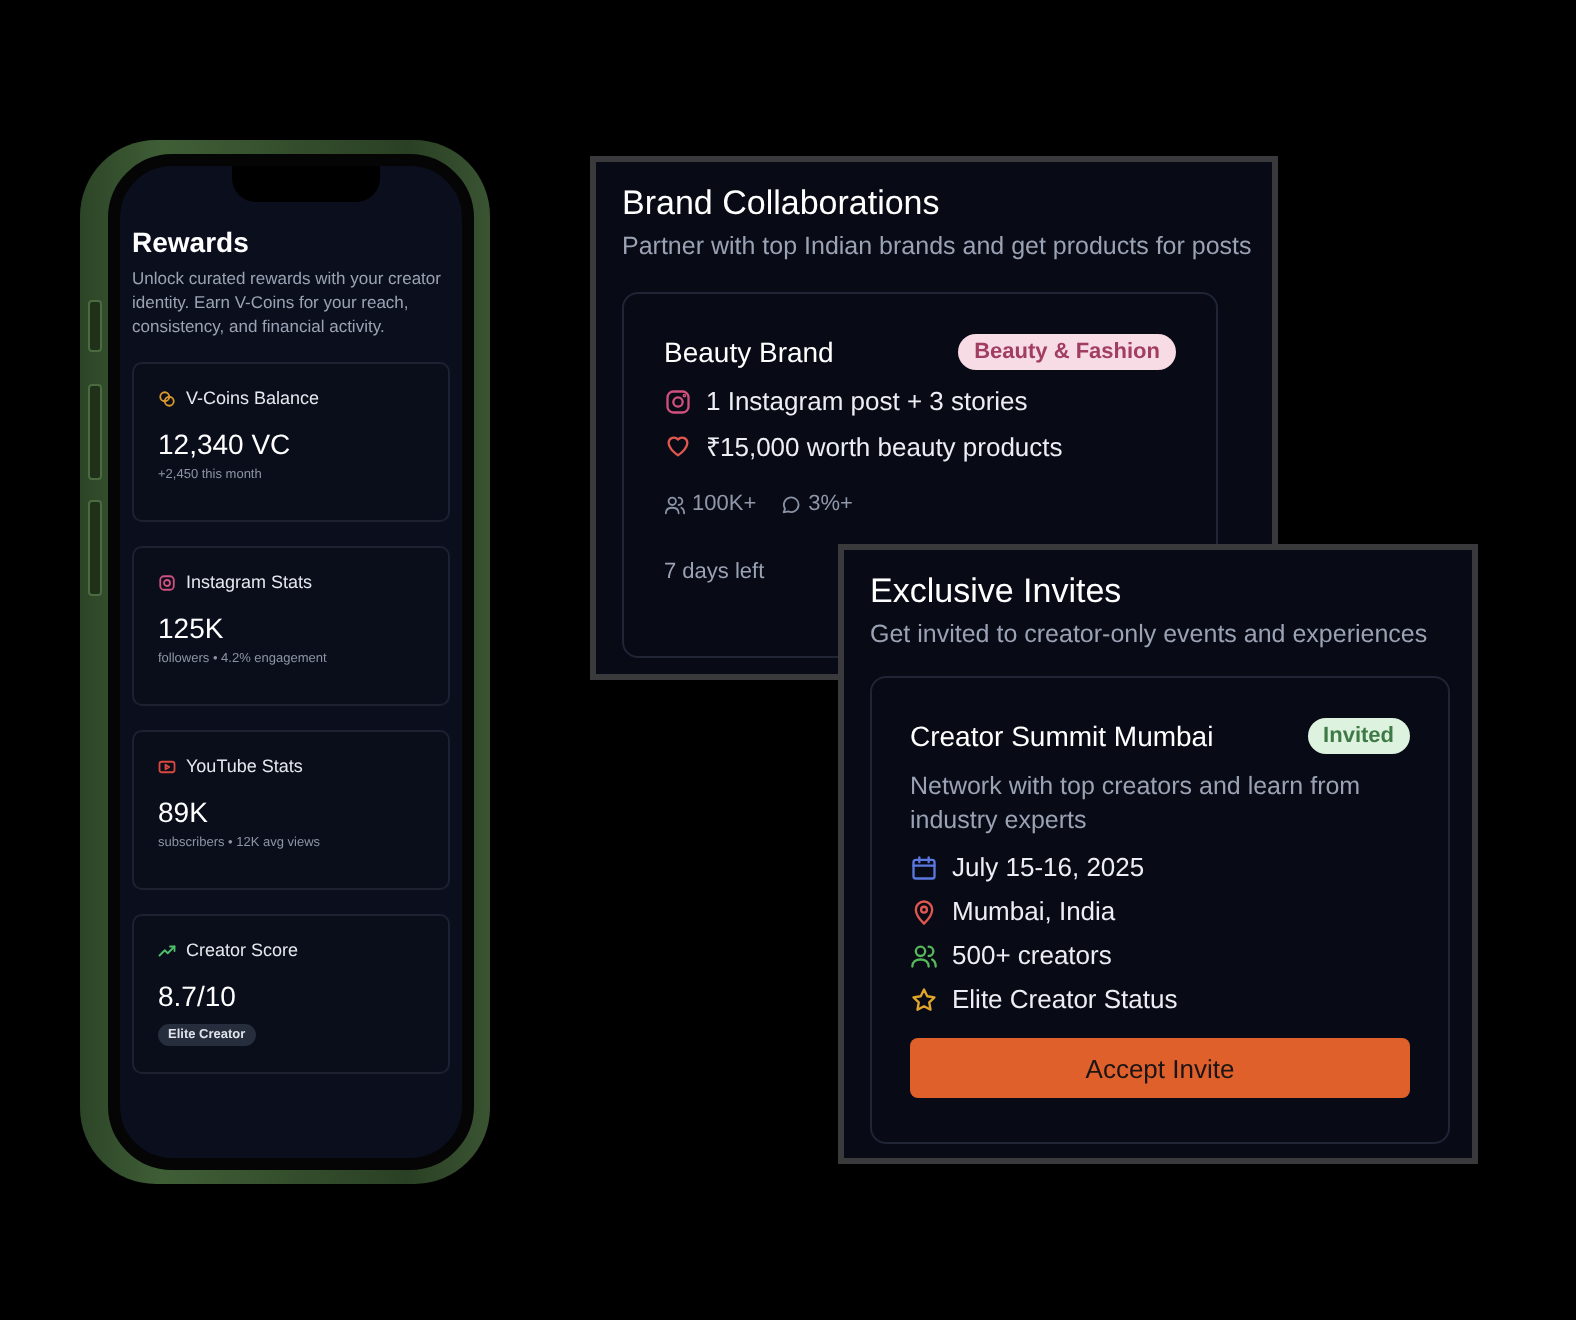  Describe the element at coordinates (1150, 634) in the screenshot. I see `panel-subtitle: Get invited to creator-only events and experiences` at that location.